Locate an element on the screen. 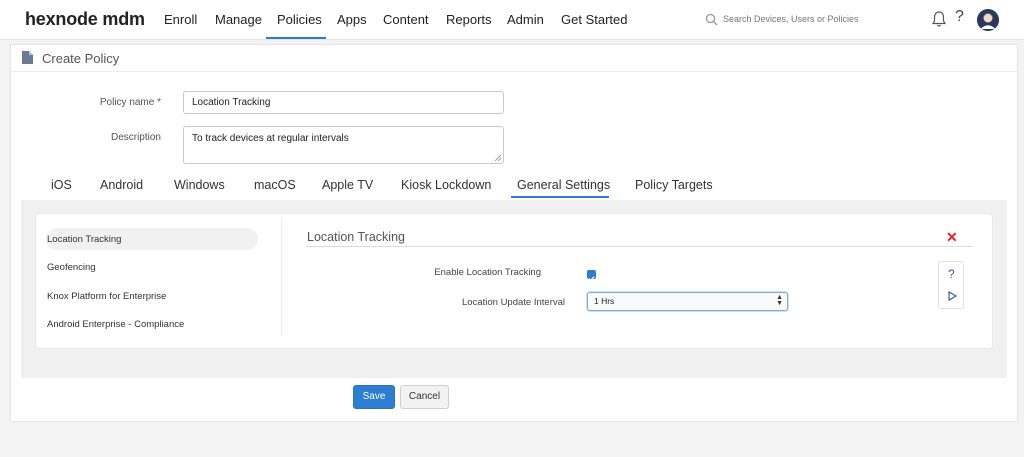 The height and width of the screenshot is (457, 1024). sidebar-item-android-compliance: Android Enterprise - Compliance is located at coordinates (115, 324).